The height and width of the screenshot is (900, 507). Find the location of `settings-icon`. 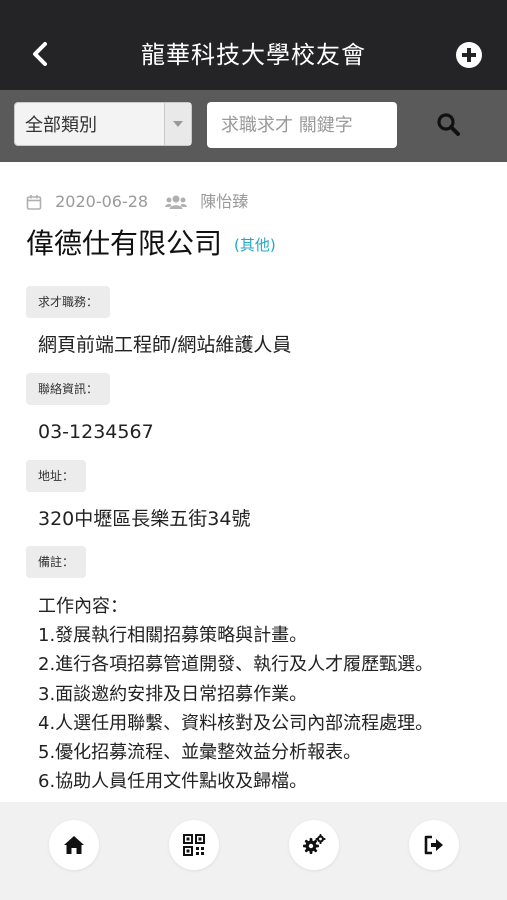

settings-icon is located at coordinates (314, 844).